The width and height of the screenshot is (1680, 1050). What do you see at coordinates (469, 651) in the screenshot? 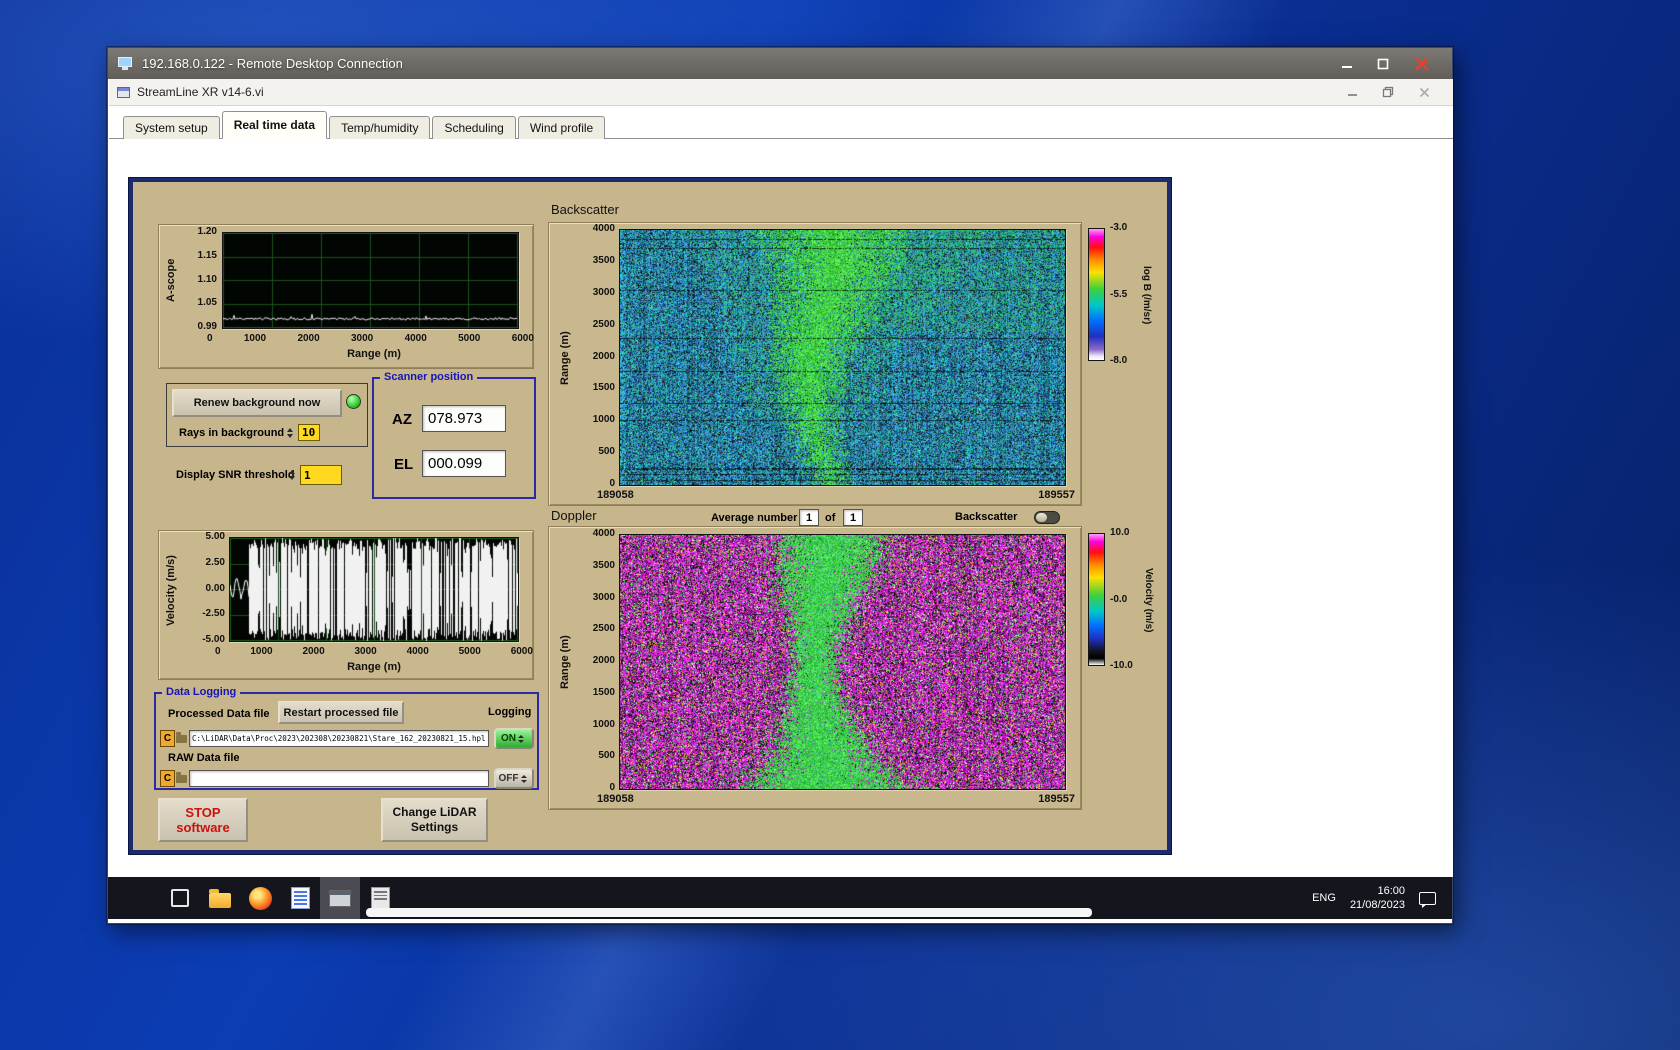
I see `tick-label: 5000` at bounding box center [469, 651].